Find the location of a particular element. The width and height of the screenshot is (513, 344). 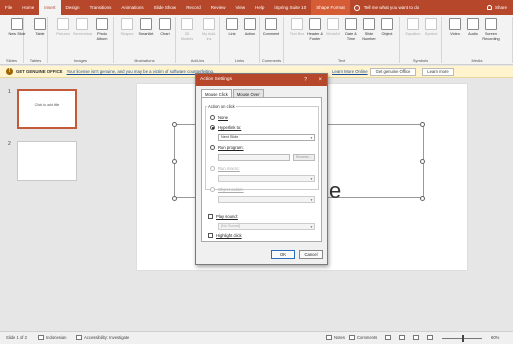

play-sound-label: Play sound: is located at coordinates (227, 216).